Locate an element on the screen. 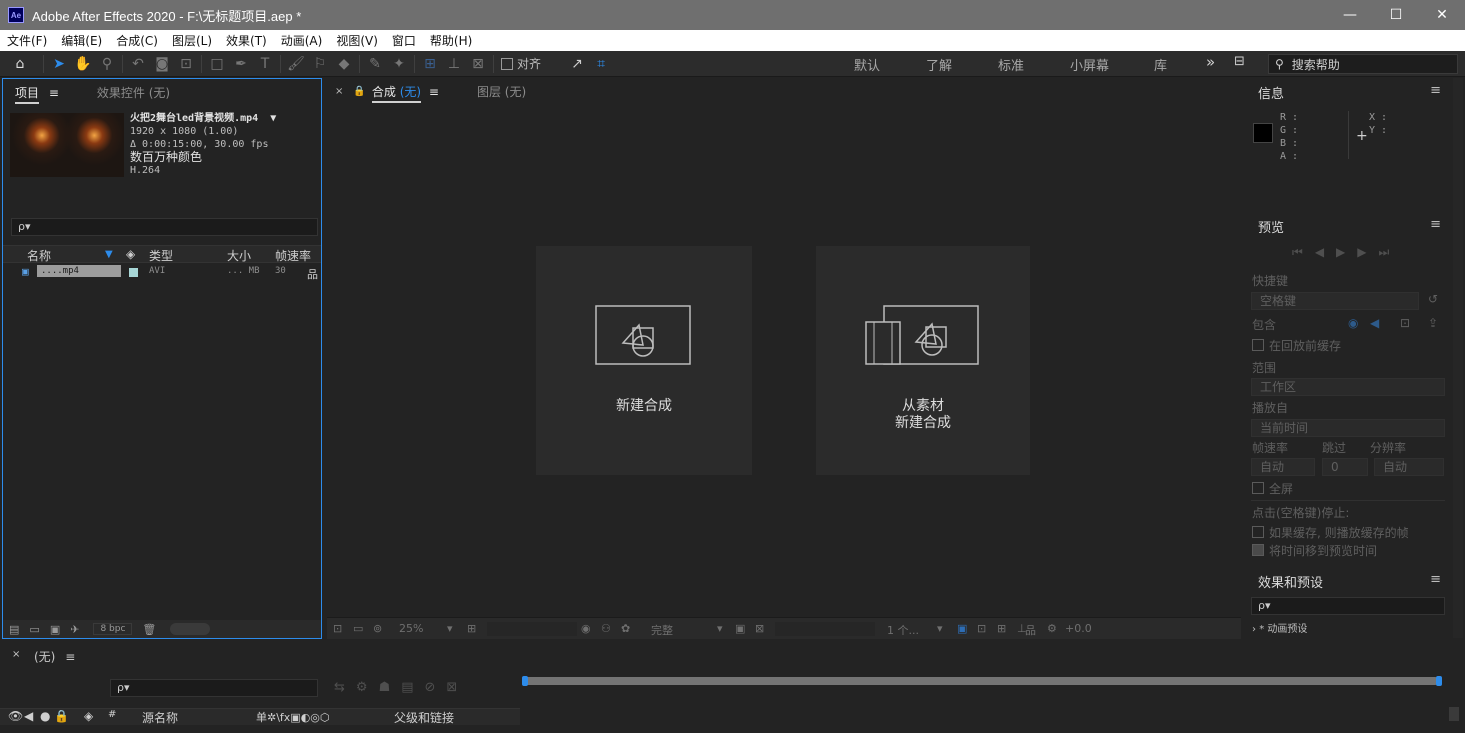 The width and height of the screenshot is (1465, 733). audio-icon: ◀ is located at coordinates (28, 716).